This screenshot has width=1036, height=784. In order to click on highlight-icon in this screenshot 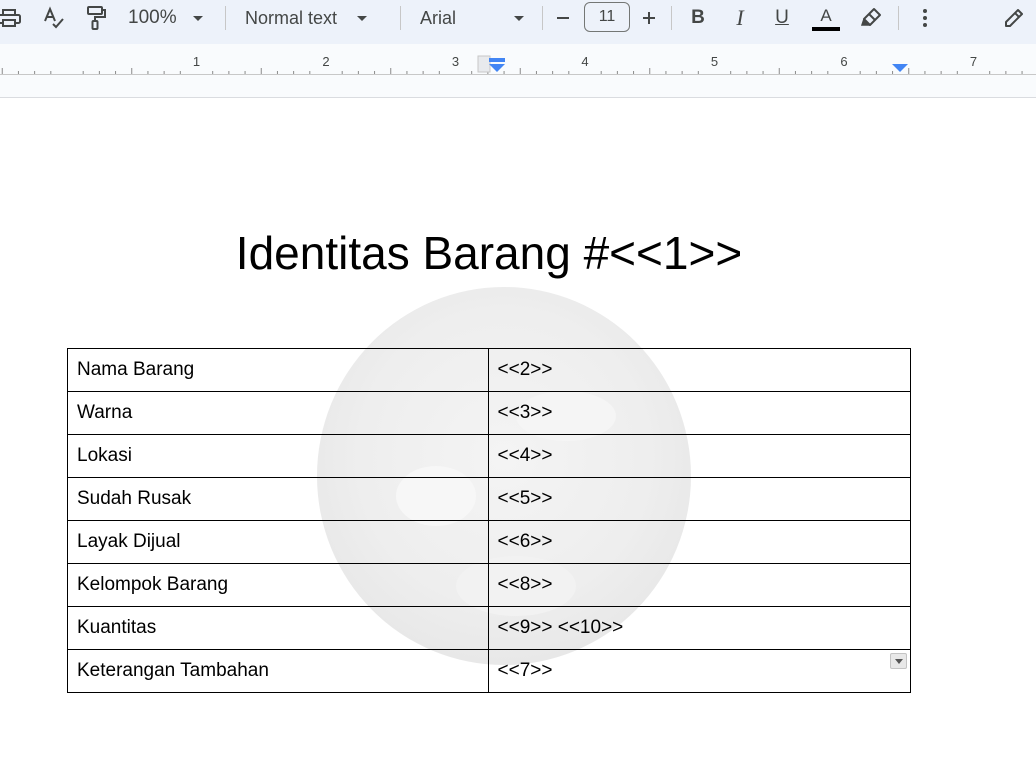, I will do `click(870, 17)`.